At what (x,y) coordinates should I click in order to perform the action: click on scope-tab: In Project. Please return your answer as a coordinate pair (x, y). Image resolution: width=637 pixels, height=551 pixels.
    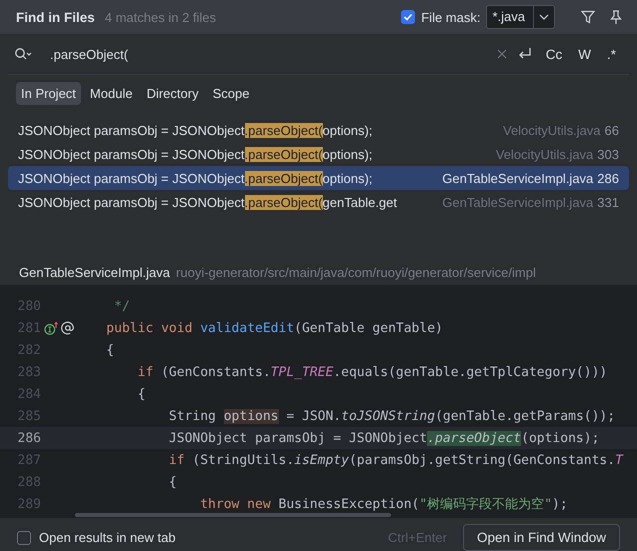
    Looking at the image, I should click on (48, 93).